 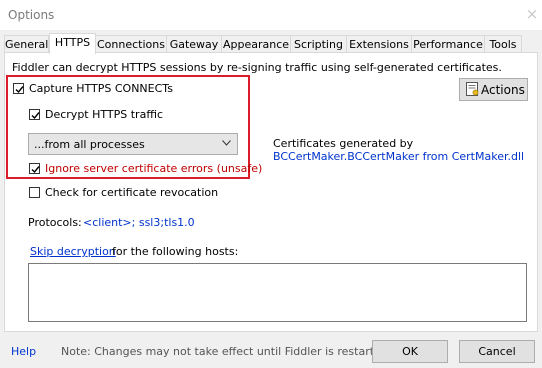 What do you see at coordinates (271, 15) in the screenshot?
I see `title-bar: Options ×` at bounding box center [271, 15].